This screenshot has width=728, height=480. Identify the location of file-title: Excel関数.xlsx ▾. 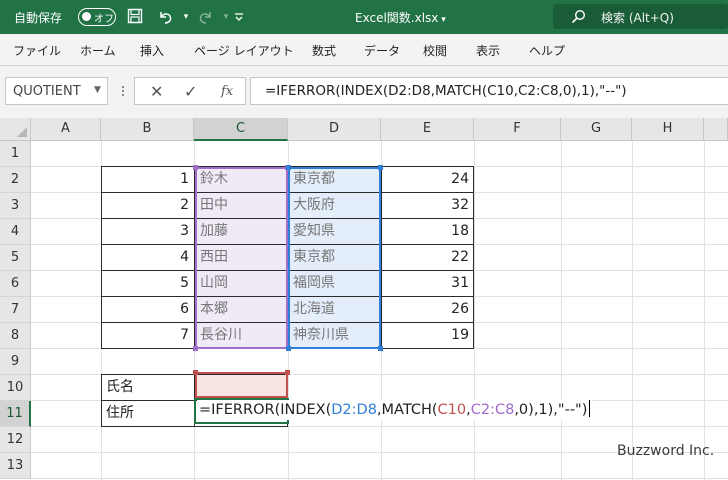
(400, 17).